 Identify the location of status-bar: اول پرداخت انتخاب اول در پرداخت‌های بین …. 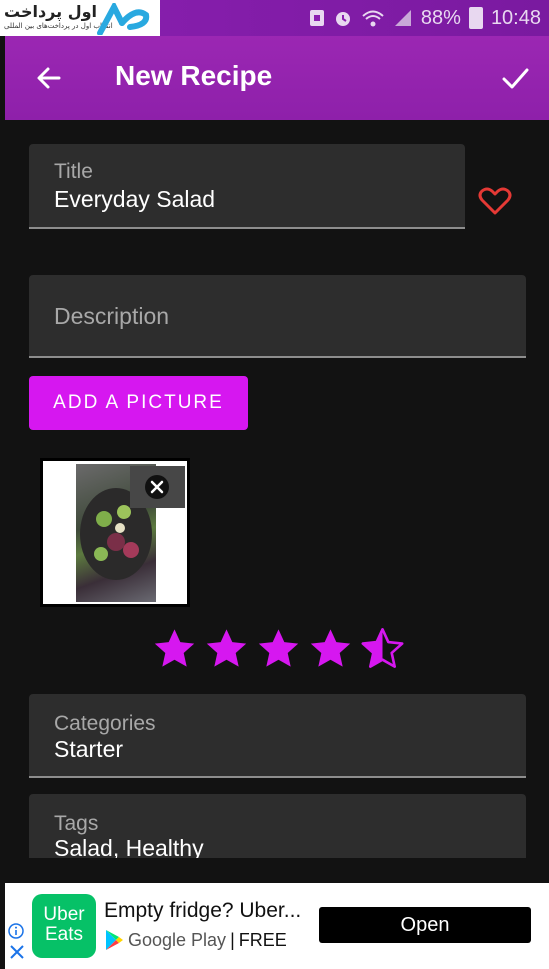
(274, 18).